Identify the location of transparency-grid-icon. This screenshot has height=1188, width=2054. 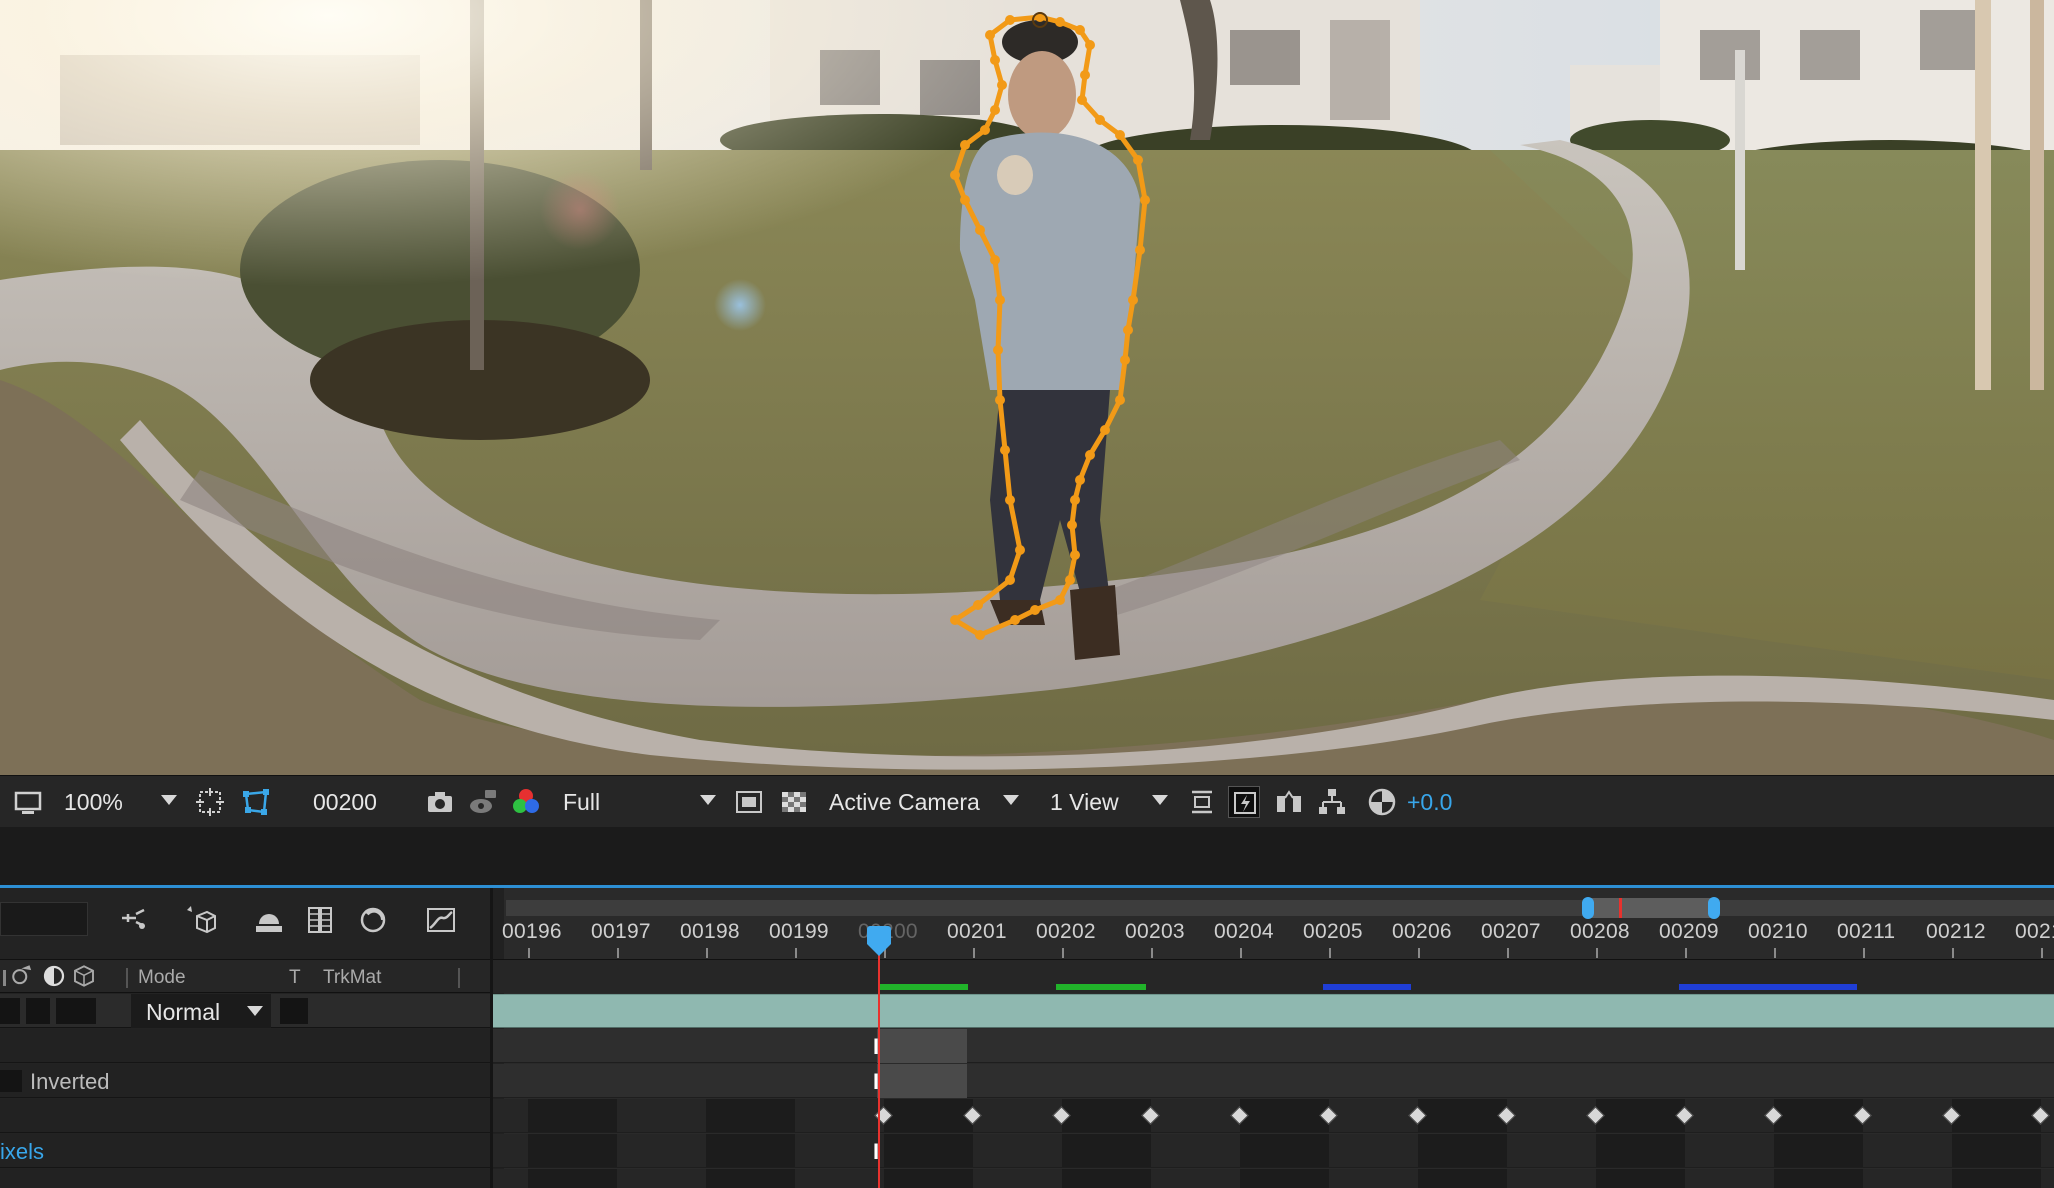
(794, 802).